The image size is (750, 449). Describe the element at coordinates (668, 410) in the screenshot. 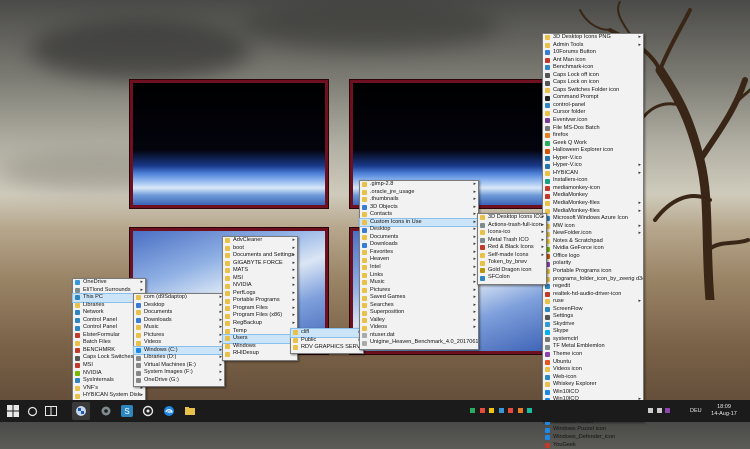

I see `tray-extra-icon` at that location.